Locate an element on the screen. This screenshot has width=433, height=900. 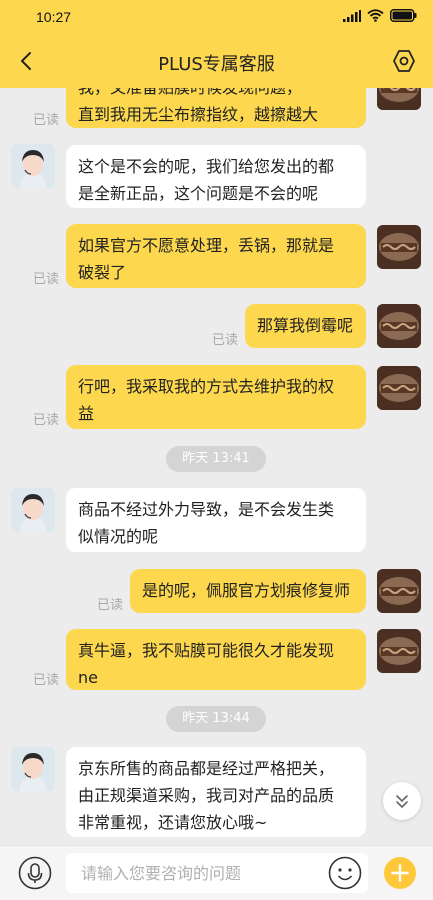
message-line: 是的呢，佩服官方划痕修复师 is located at coordinates (246, 590).